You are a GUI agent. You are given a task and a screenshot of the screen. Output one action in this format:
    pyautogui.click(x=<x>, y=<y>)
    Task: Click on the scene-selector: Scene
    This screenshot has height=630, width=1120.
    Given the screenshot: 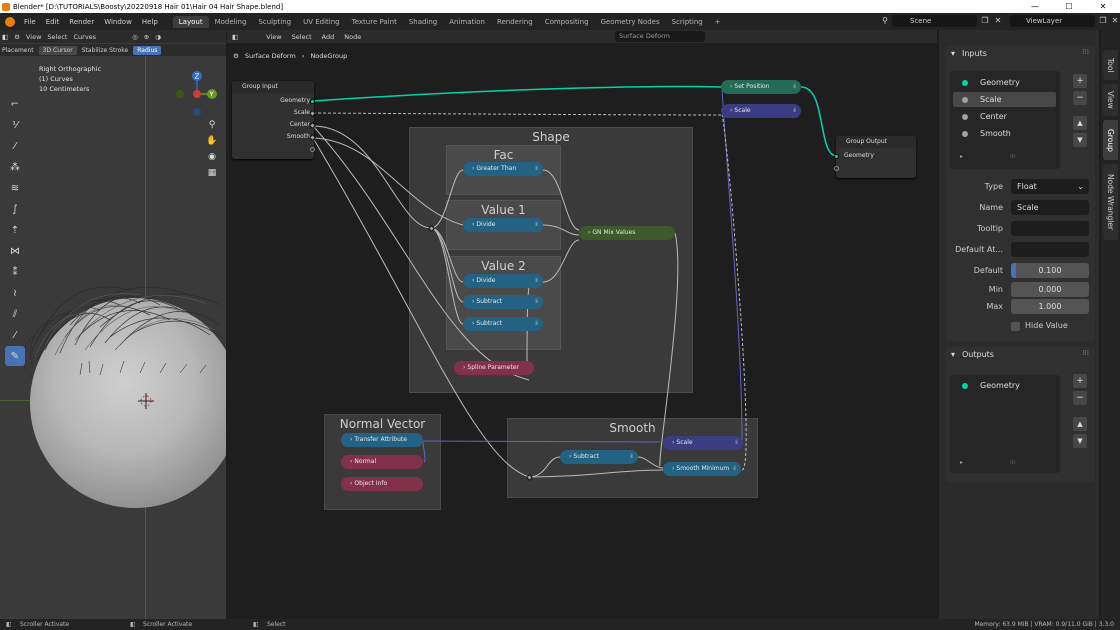 What is the action you would take?
    pyautogui.click(x=934, y=21)
    